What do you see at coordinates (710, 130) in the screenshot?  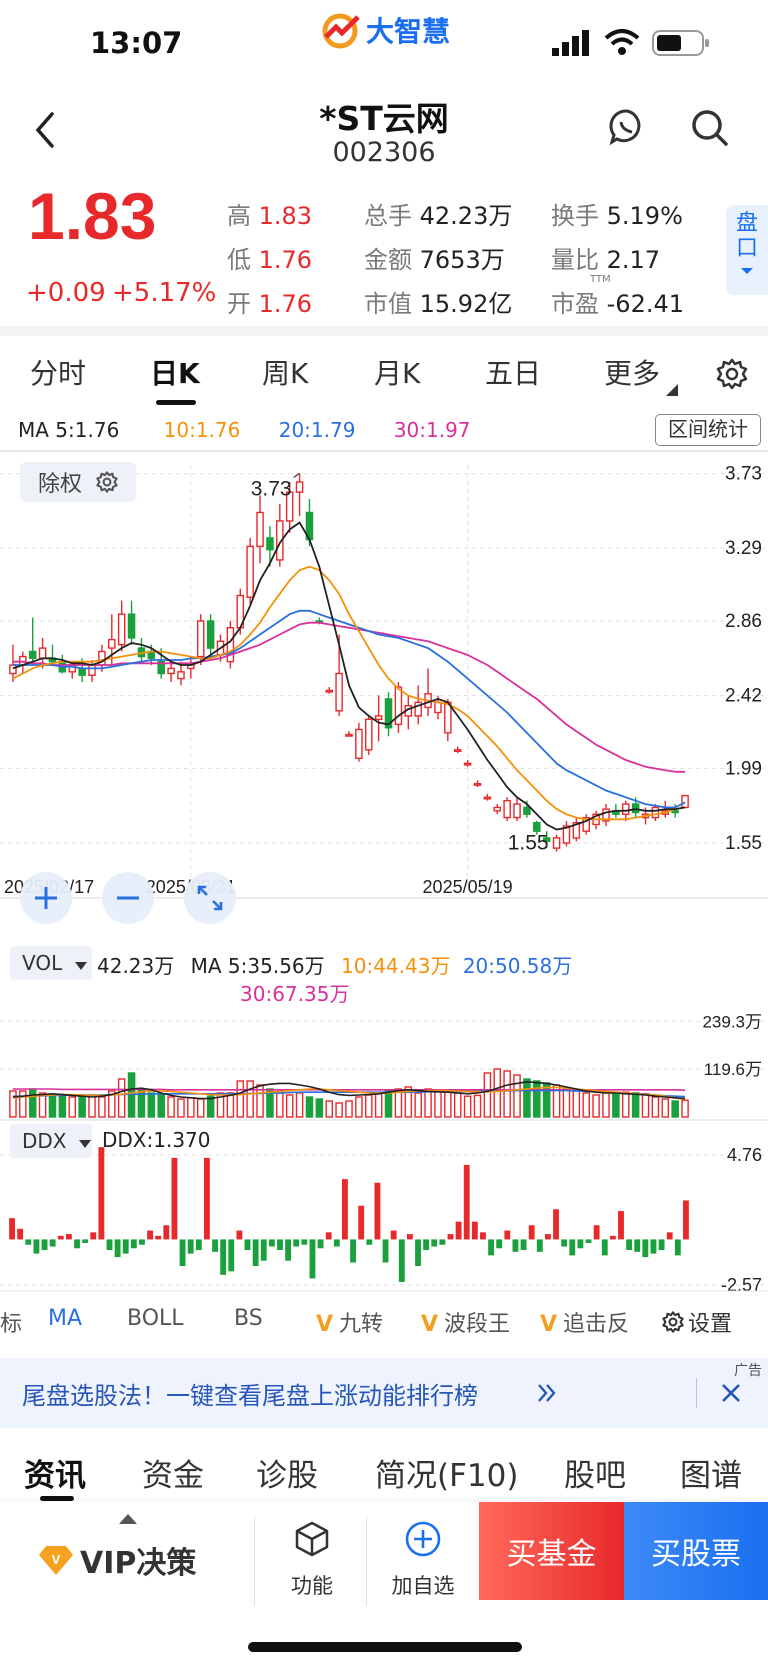 I see `search-icon` at bounding box center [710, 130].